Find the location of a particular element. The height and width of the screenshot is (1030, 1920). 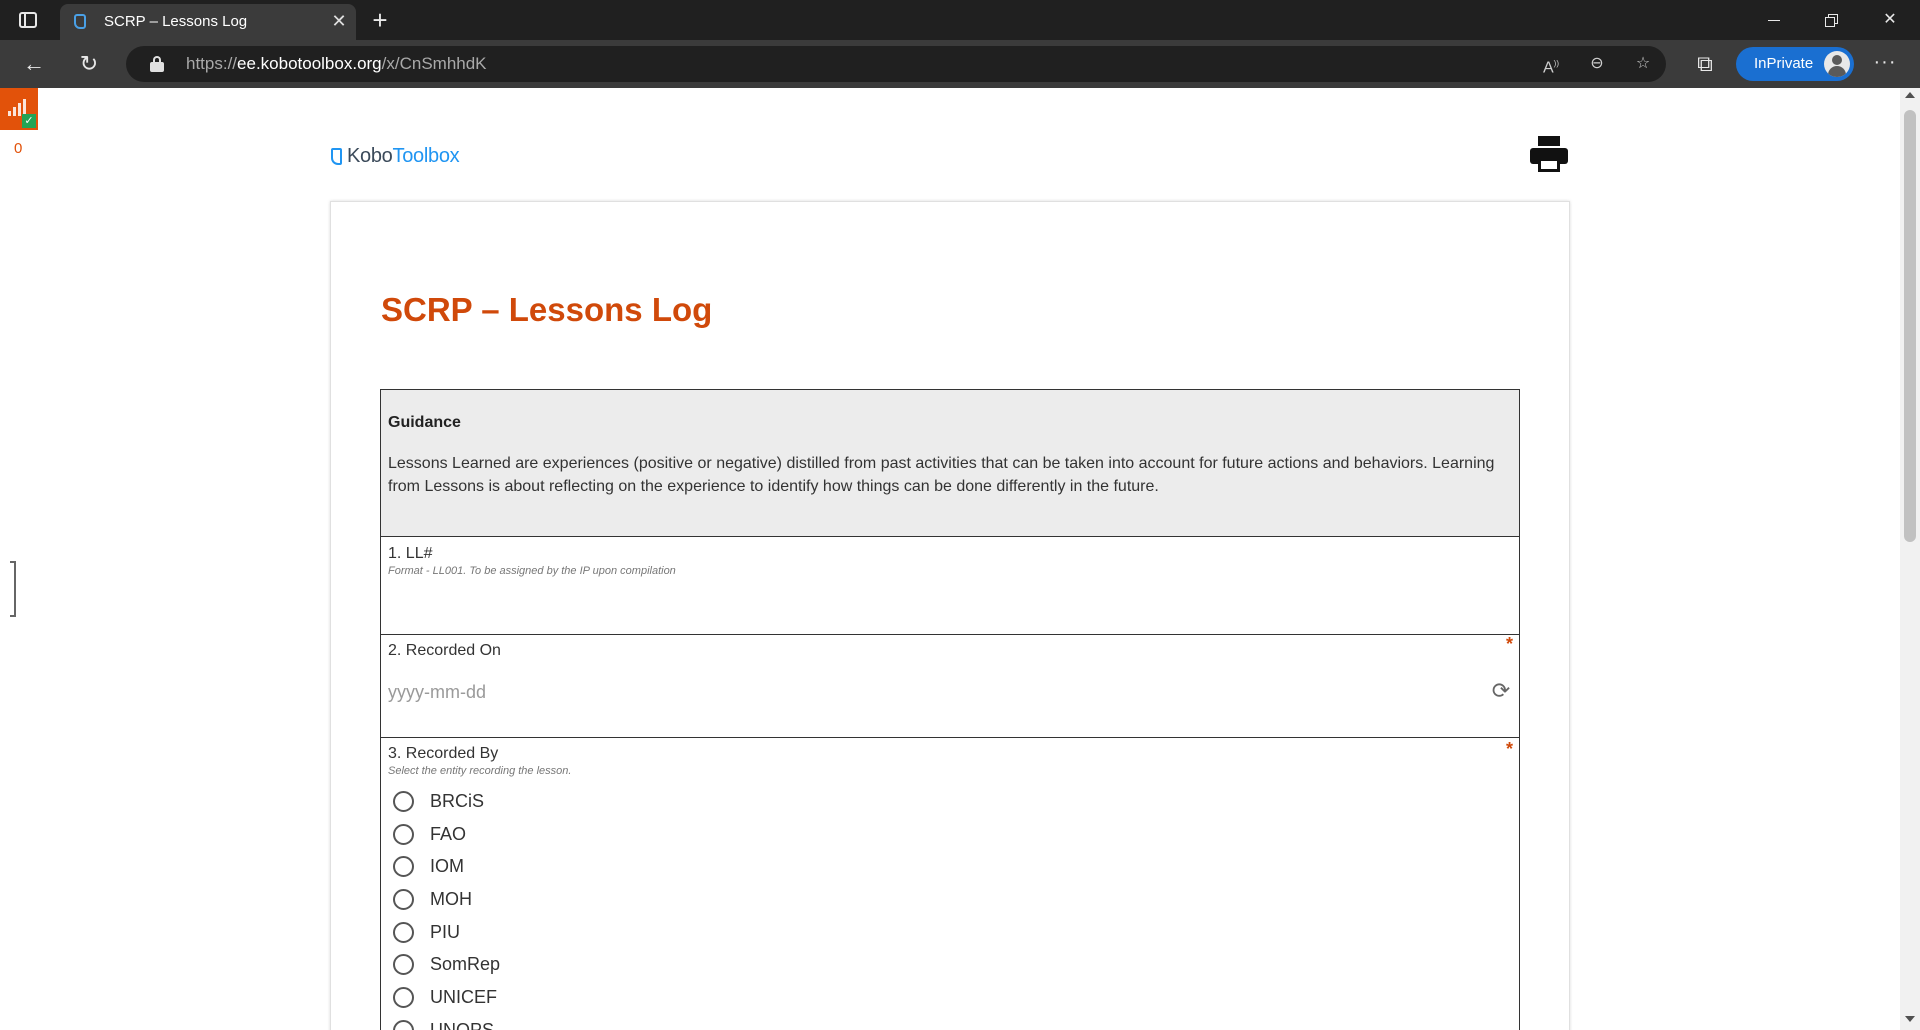

question-recorded-on: 2. Recorded On * ⟳ is located at coordinates (950, 686).